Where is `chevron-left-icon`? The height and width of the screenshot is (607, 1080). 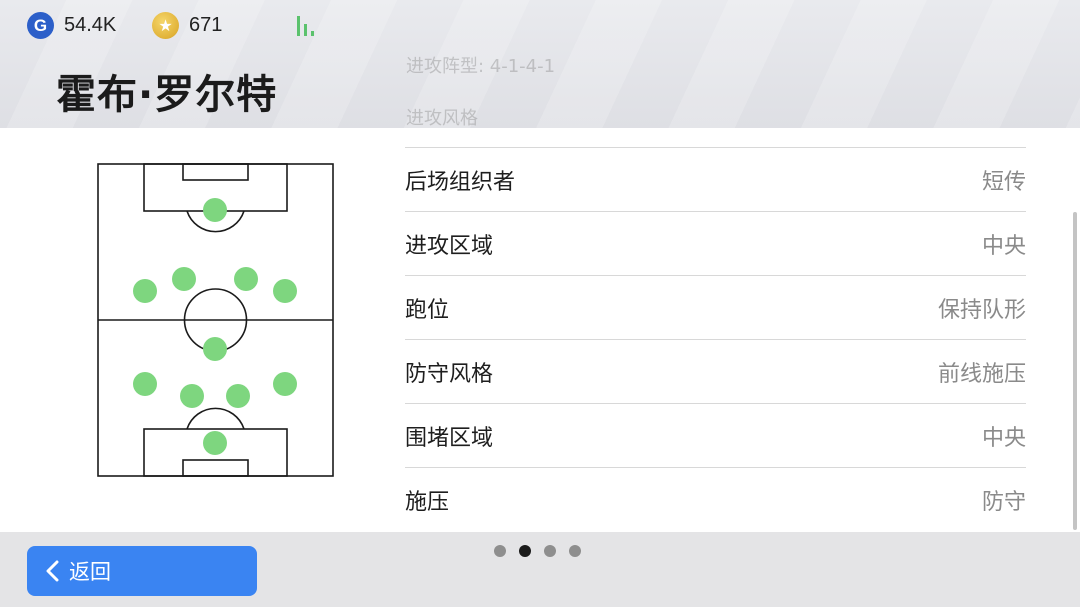 chevron-left-icon is located at coordinates (52, 571).